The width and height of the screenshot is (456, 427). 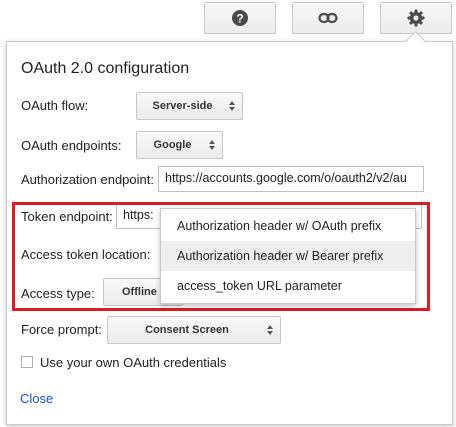 What do you see at coordinates (288, 226) in the screenshot?
I see `menu-item-oauth-prefix: Authorization header w/ OAuth prefix` at bounding box center [288, 226].